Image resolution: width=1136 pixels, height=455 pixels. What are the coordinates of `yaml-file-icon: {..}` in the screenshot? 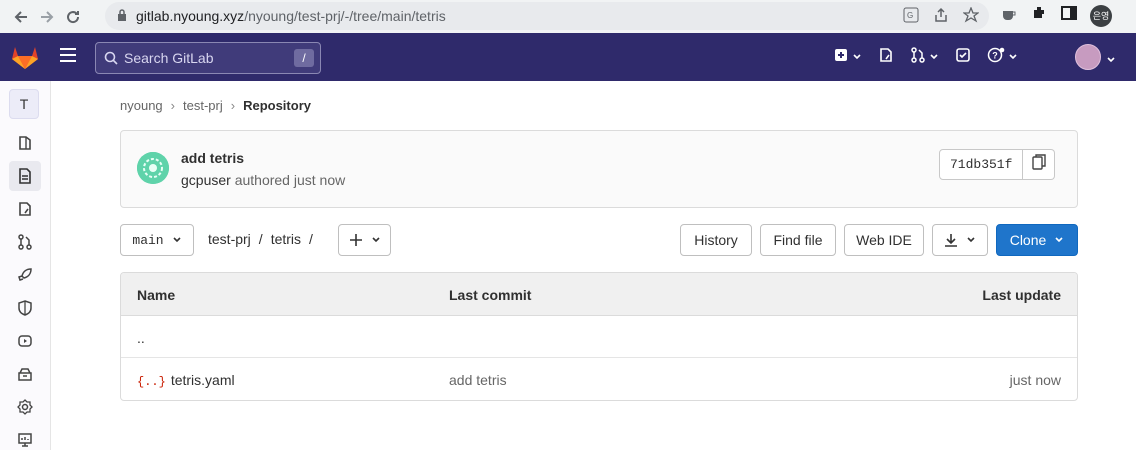 It's located at (151, 382).